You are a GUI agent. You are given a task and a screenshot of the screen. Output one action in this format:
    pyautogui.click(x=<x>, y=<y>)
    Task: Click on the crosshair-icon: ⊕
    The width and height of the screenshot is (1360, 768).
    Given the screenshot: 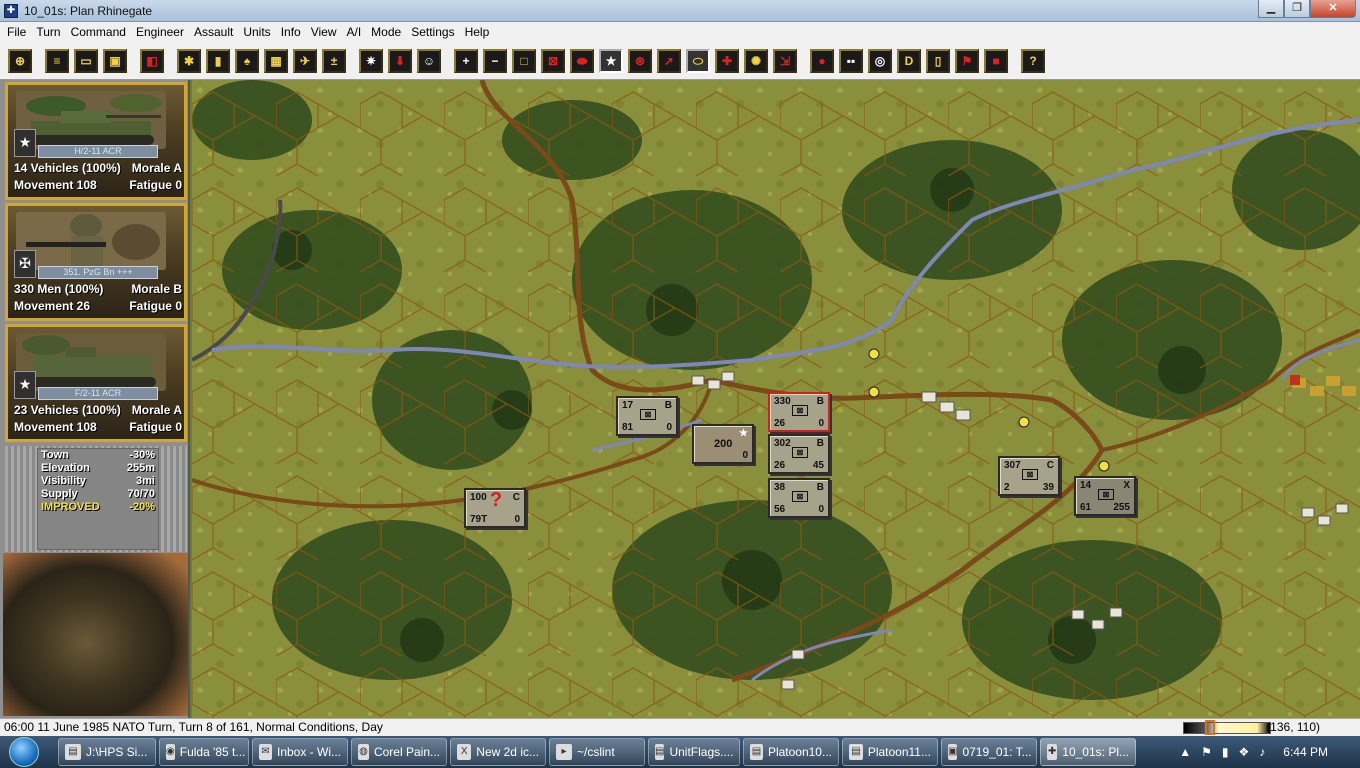 What is the action you would take?
    pyautogui.click(x=20, y=60)
    